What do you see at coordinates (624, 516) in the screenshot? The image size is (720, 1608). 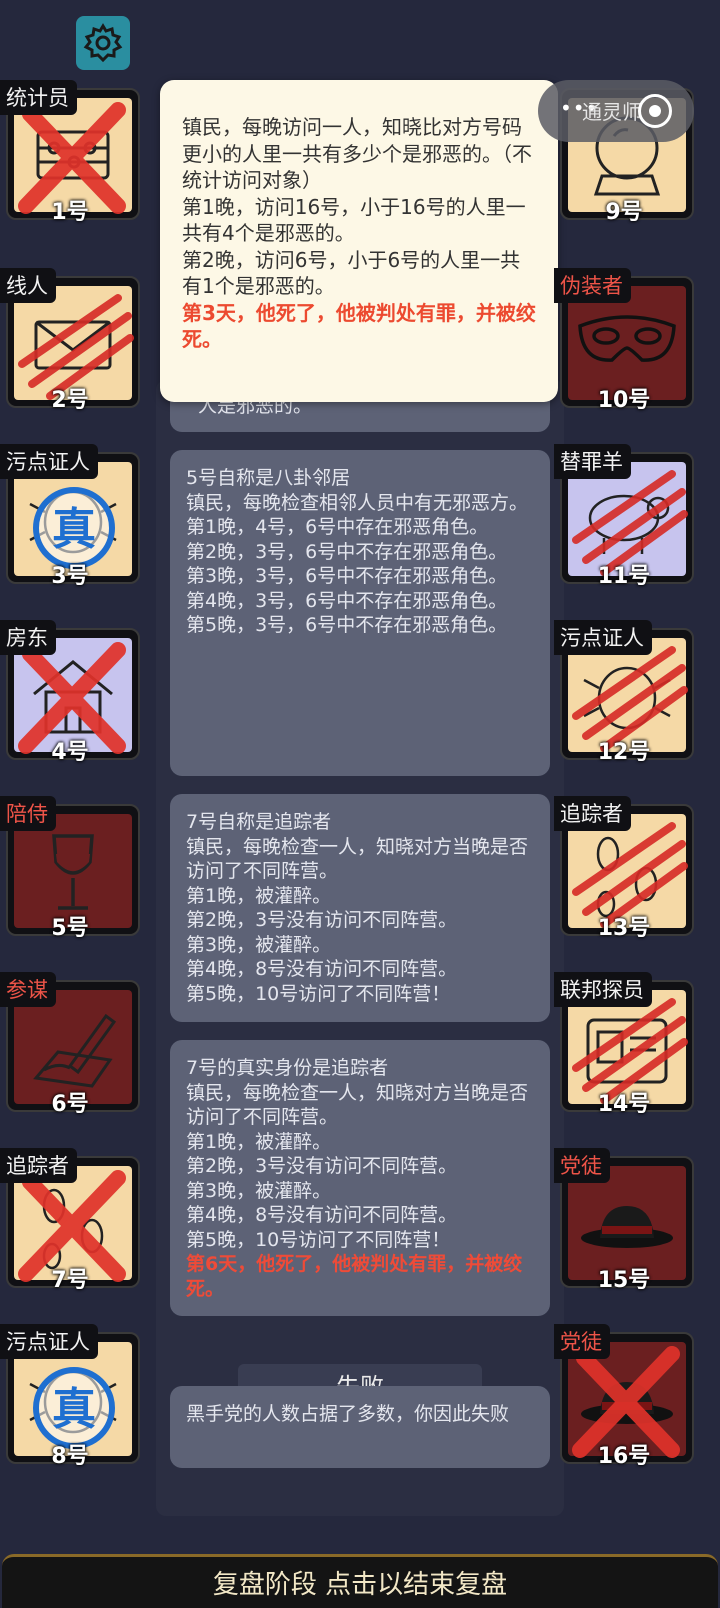 I see `player-card-11: 替罪羊 11号` at bounding box center [624, 516].